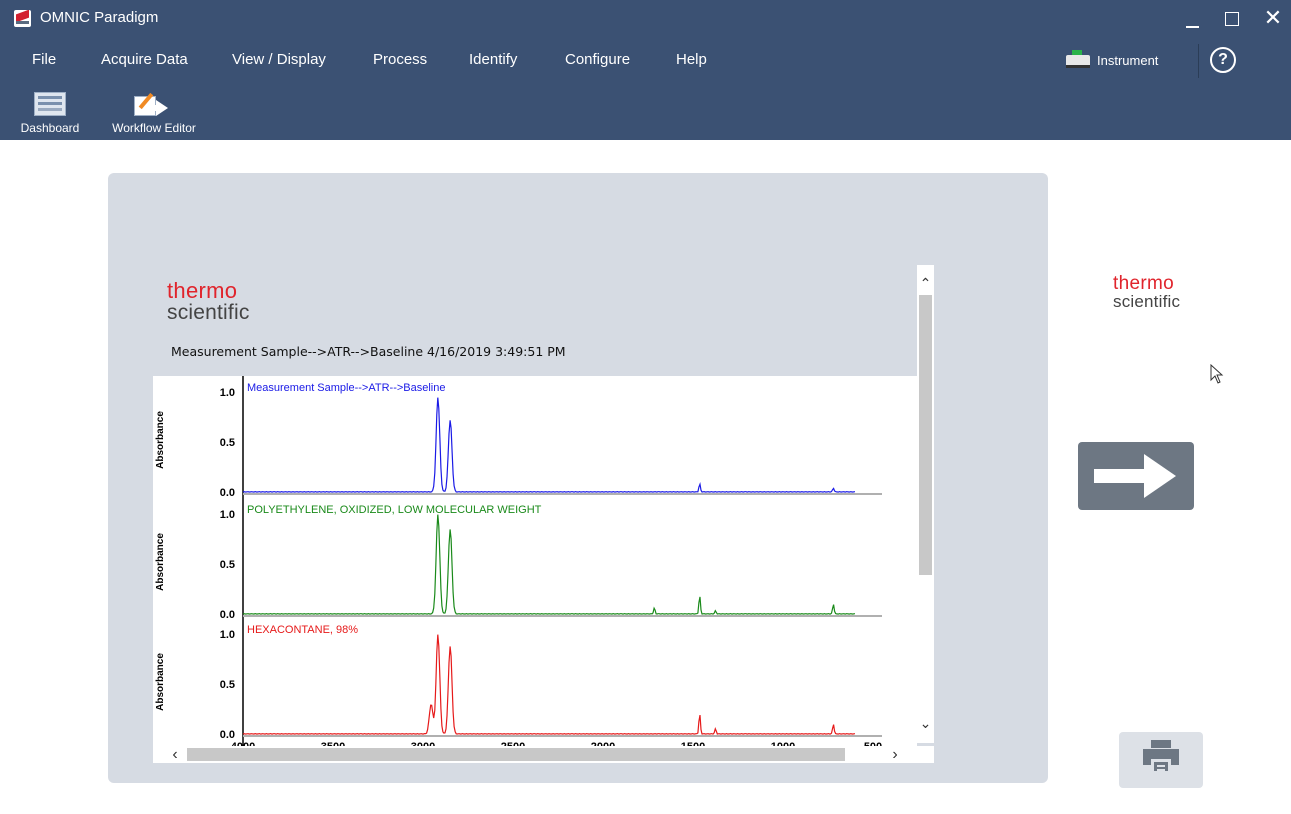 The width and height of the screenshot is (1291, 814). I want to click on scroll-left-button: ‹, so click(175, 754).